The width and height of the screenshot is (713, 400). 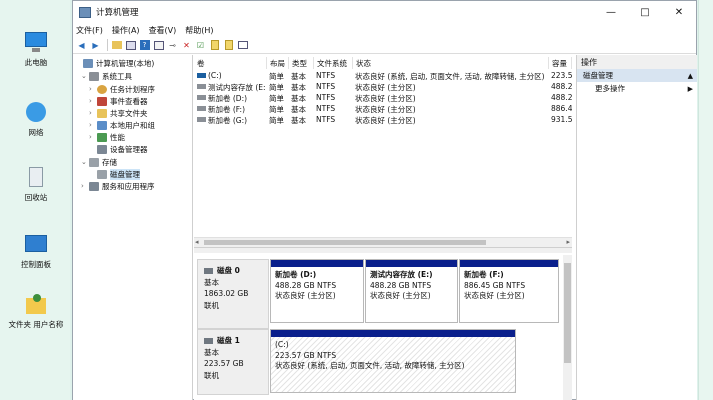 I want to click on desktop-icon-control-panel: 控制面板, so click(x=36, y=251).